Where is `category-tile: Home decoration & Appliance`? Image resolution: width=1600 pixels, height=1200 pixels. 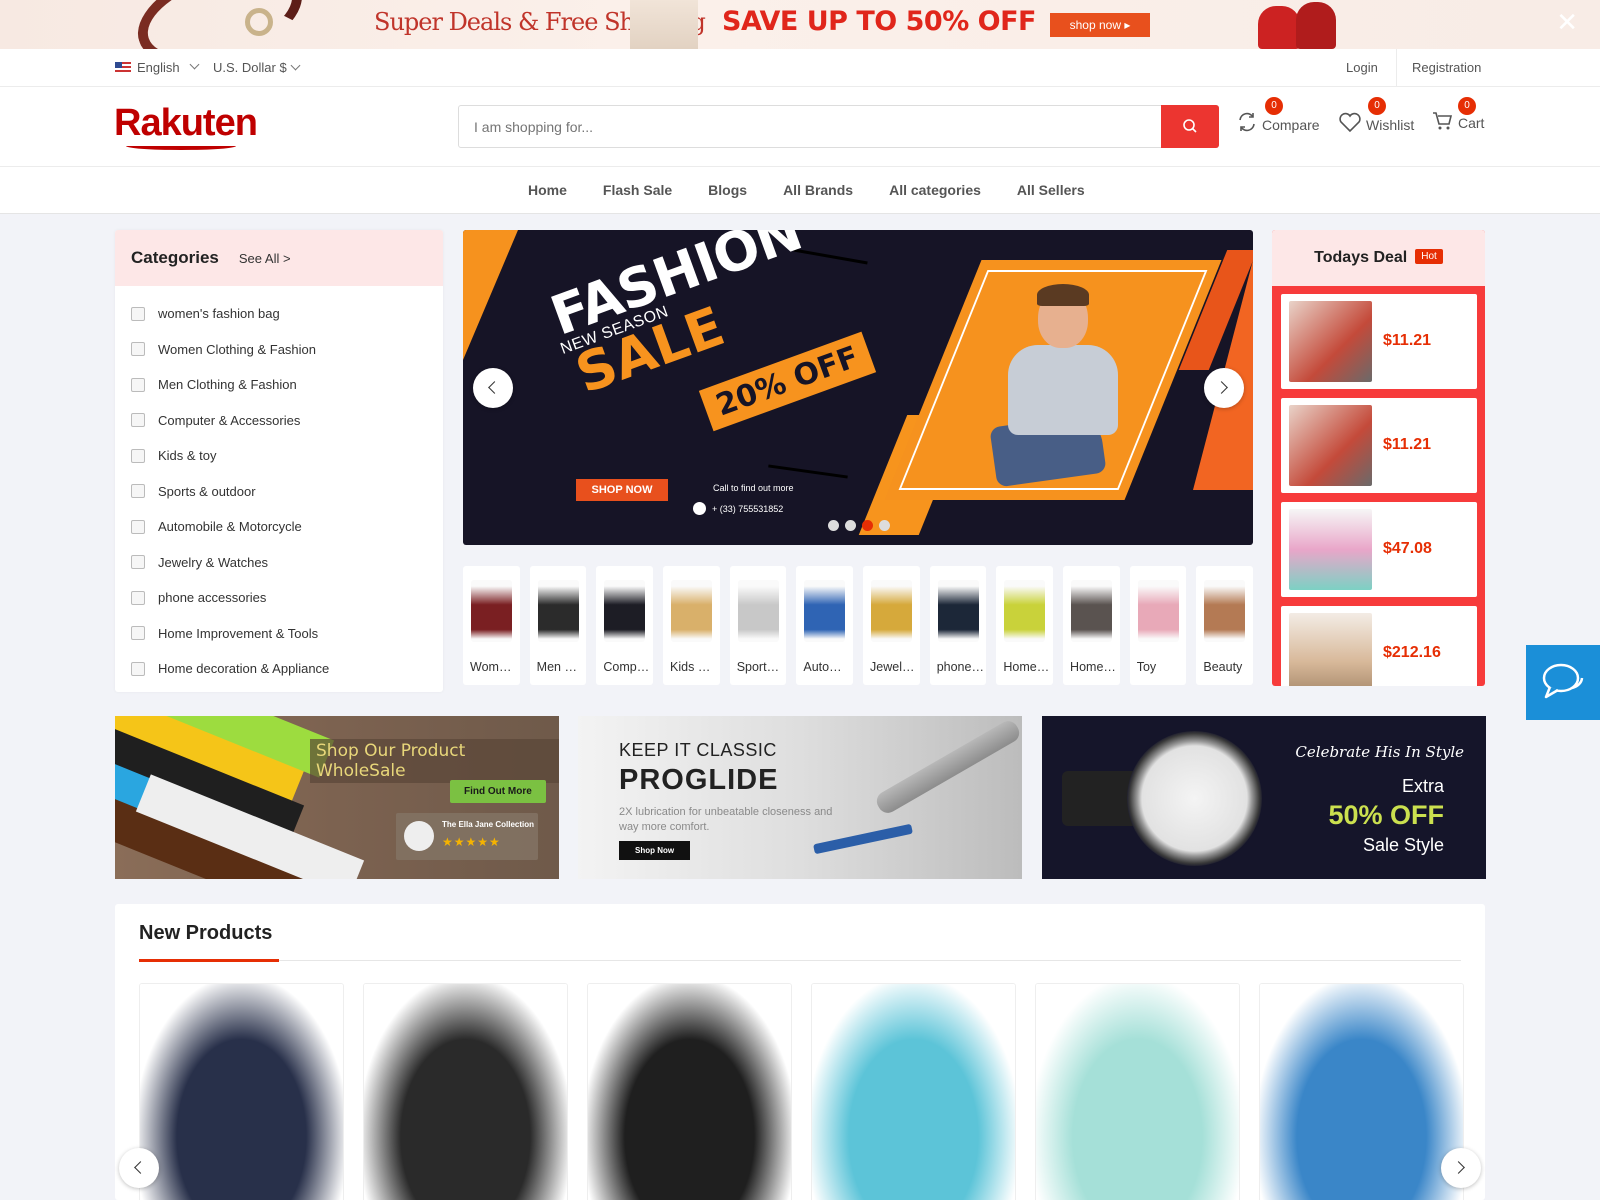 category-tile: Home decoration & Appliance is located at coordinates (1091, 625).